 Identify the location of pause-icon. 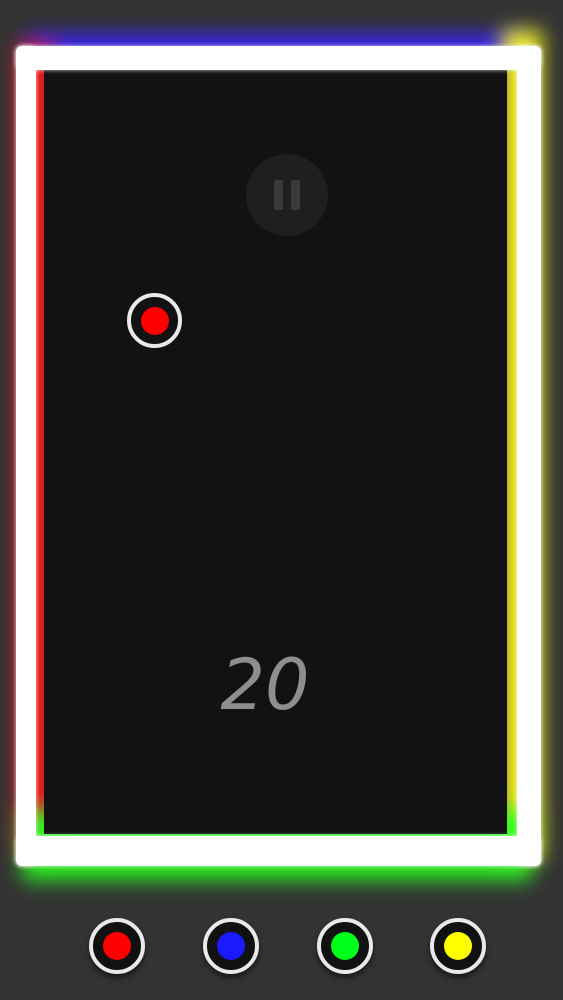
(278, 195).